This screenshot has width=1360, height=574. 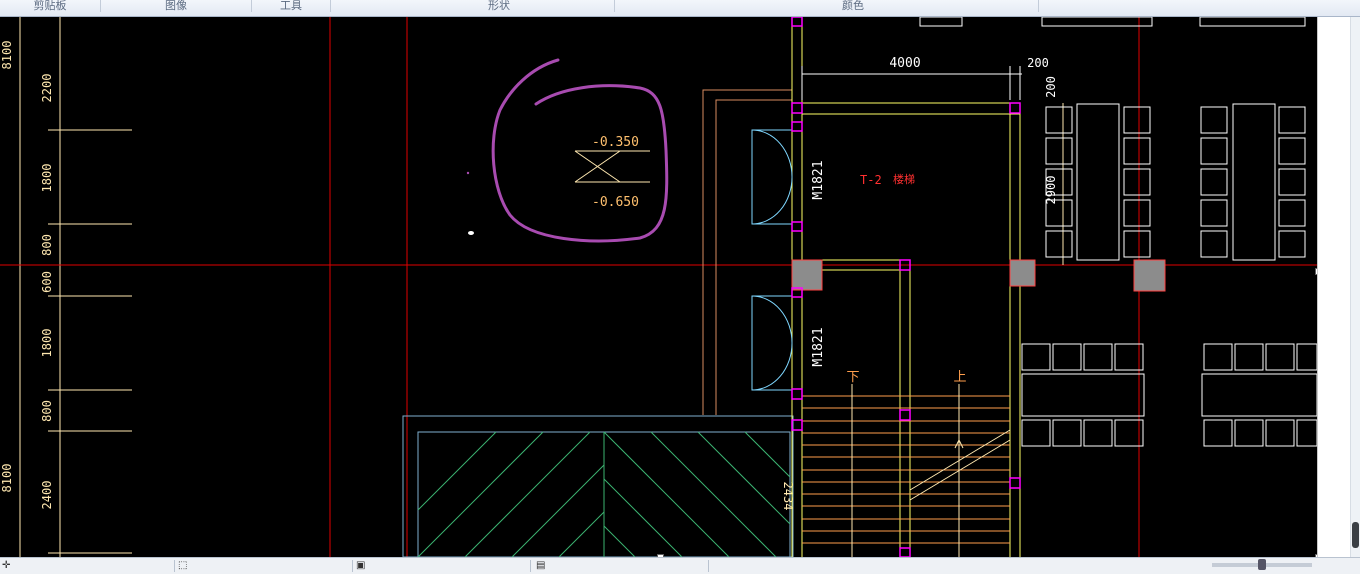 What do you see at coordinates (50, 8) in the screenshot?
I see `ribbon-group-clipboard: 剪贴板` at bounding box center [50, 8].